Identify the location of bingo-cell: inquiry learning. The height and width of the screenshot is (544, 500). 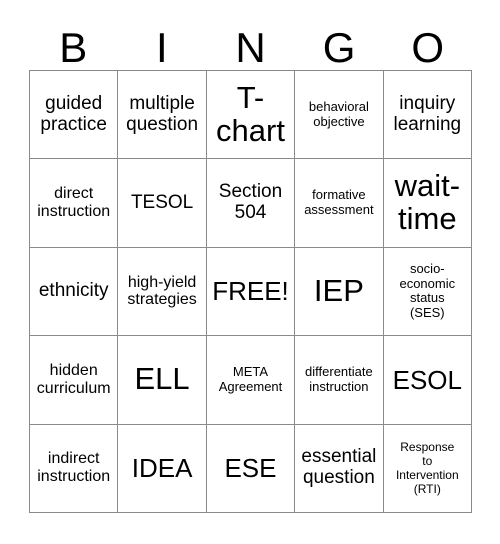
(427, 115).